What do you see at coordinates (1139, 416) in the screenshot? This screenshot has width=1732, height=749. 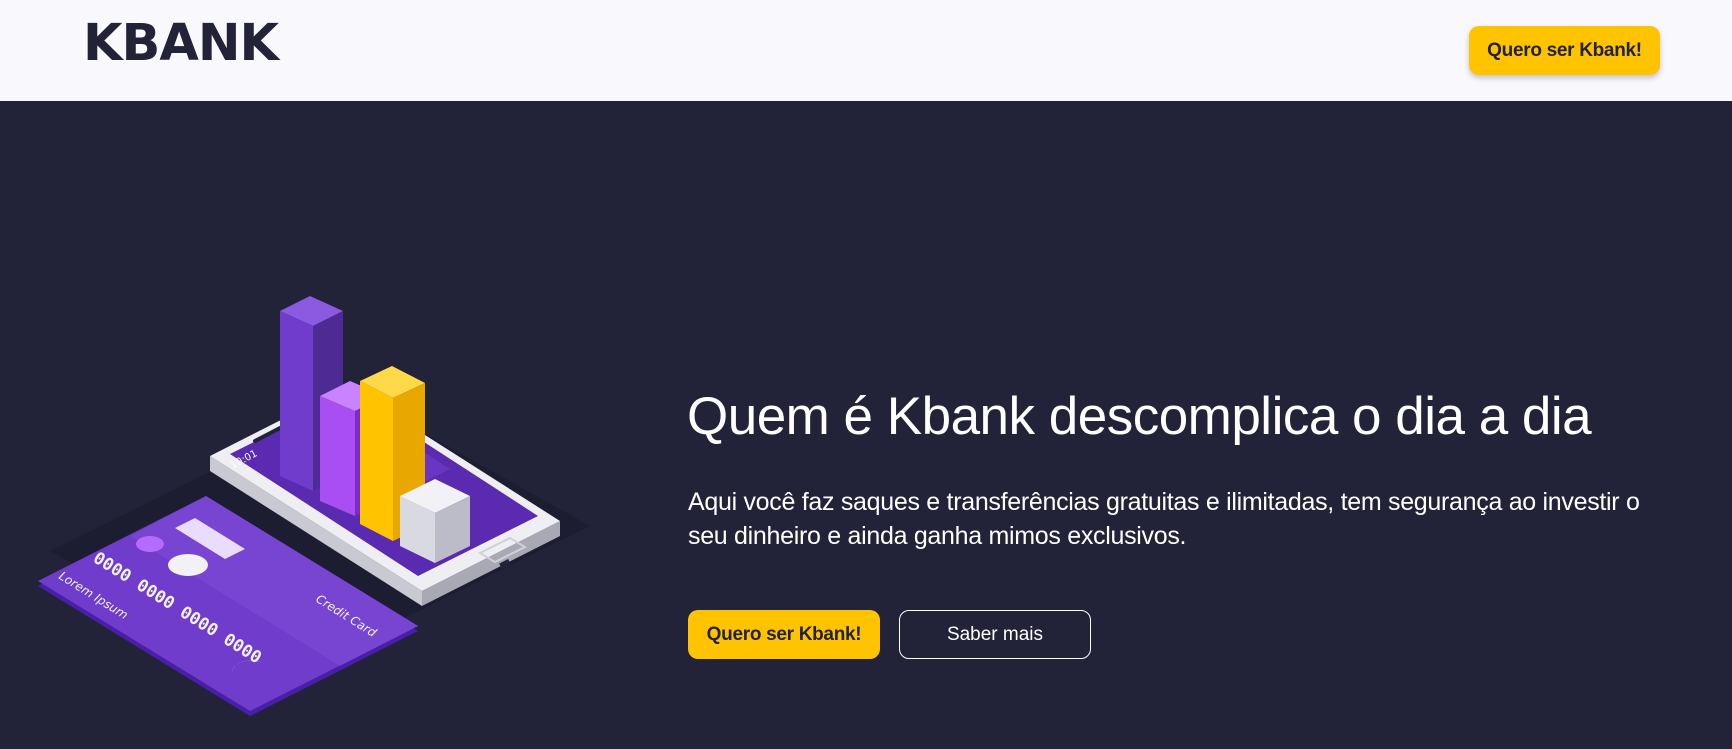 I see `hero-title: Quem é Kbank descomplica o dia a dia` at bounding box center [1139, 416].